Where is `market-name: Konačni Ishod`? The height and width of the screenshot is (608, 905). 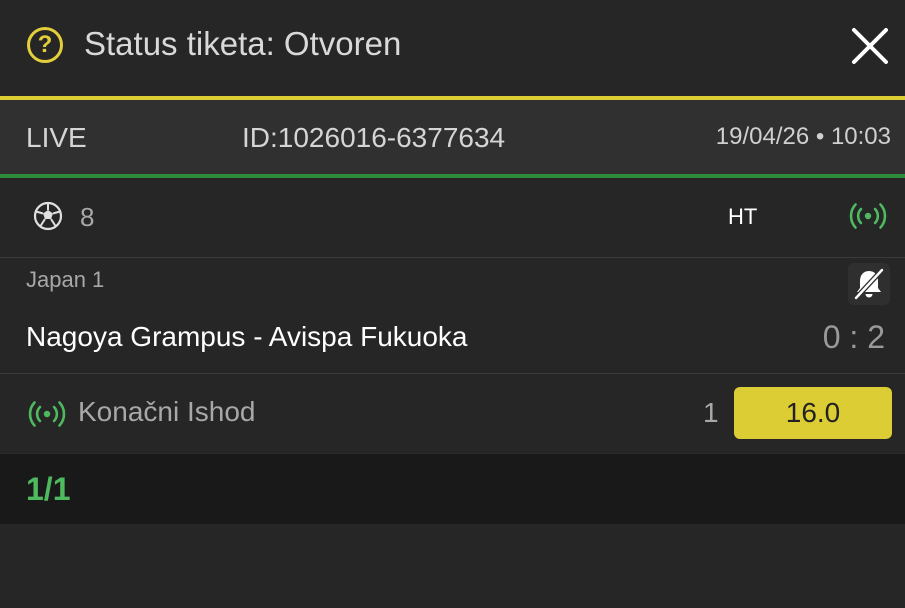
market-name: Konačni Ishod is located at coordinates (167, 411).